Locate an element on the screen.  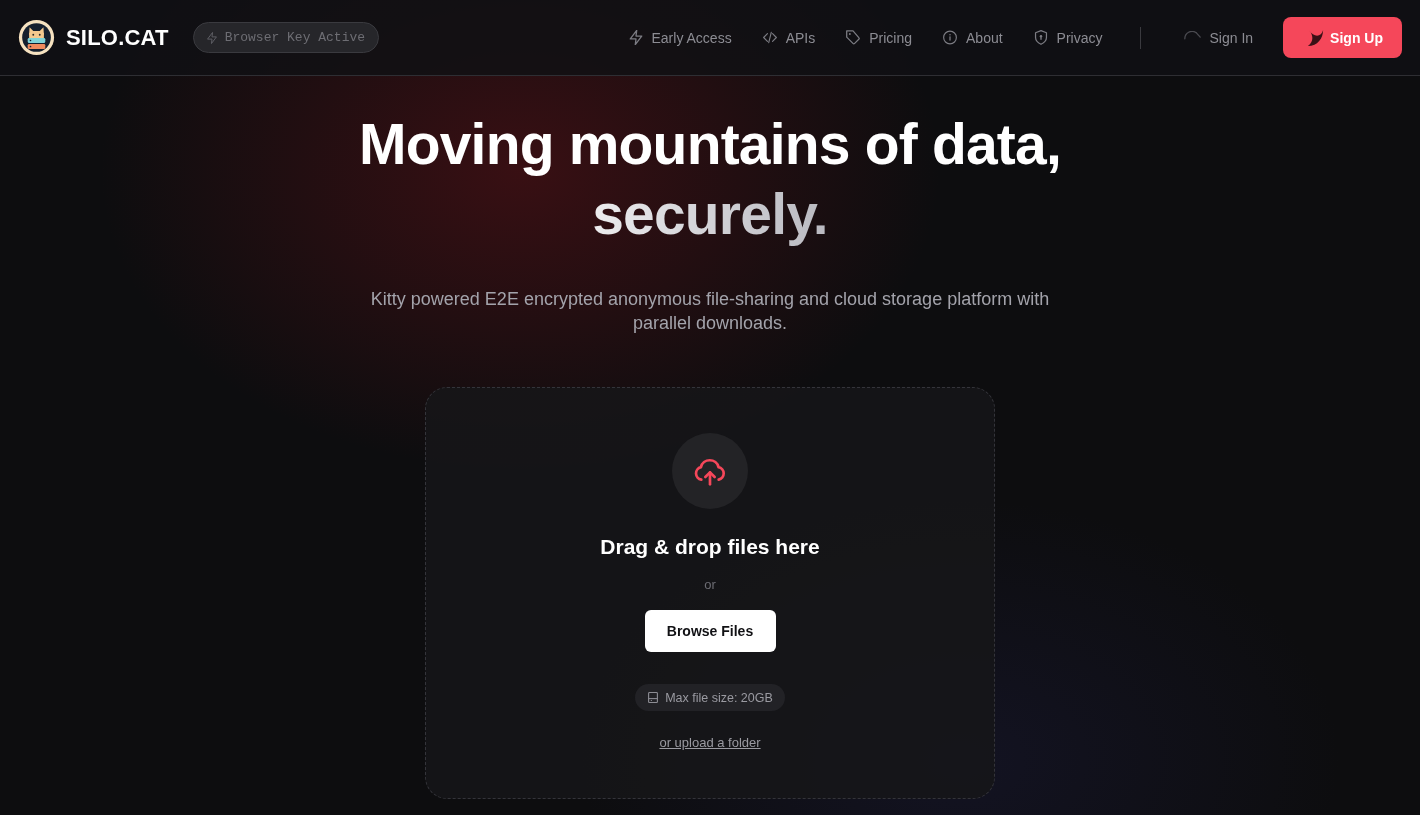
tag-icon is located at coordinates (853, 37).